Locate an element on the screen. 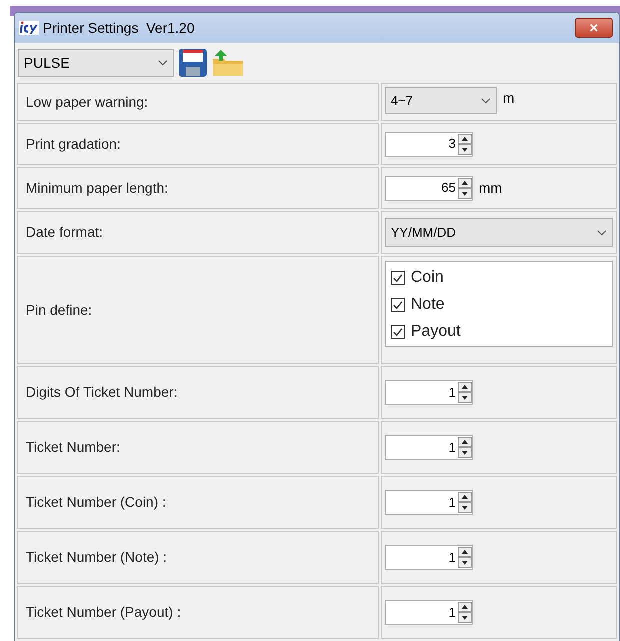 The width and height of the screenshot is (620, 641). number-spinner: 65 is located at coordinates (429, 188).